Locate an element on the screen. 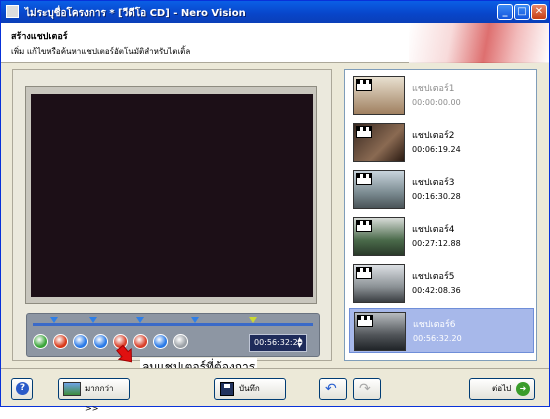 Image resolution: width=550 pixels, height=419 pixels. next-label: ต่อไป is located at coordinates (502, 388).